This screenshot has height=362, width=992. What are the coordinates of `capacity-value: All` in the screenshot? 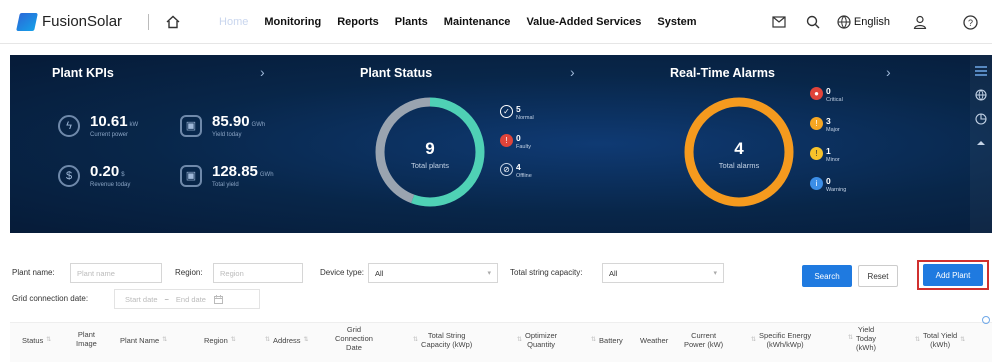 It's located at (613, 273).